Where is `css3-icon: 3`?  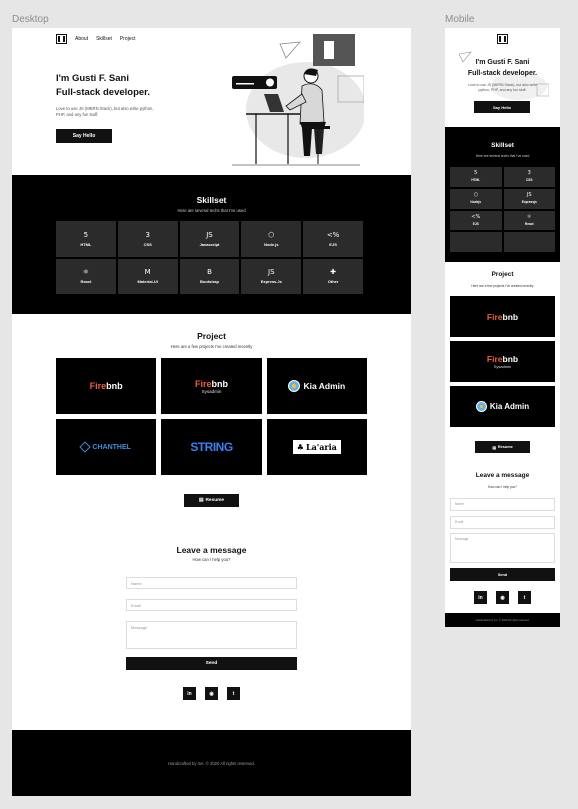
css3-icon: 3 is located at coordinates (147, 234).